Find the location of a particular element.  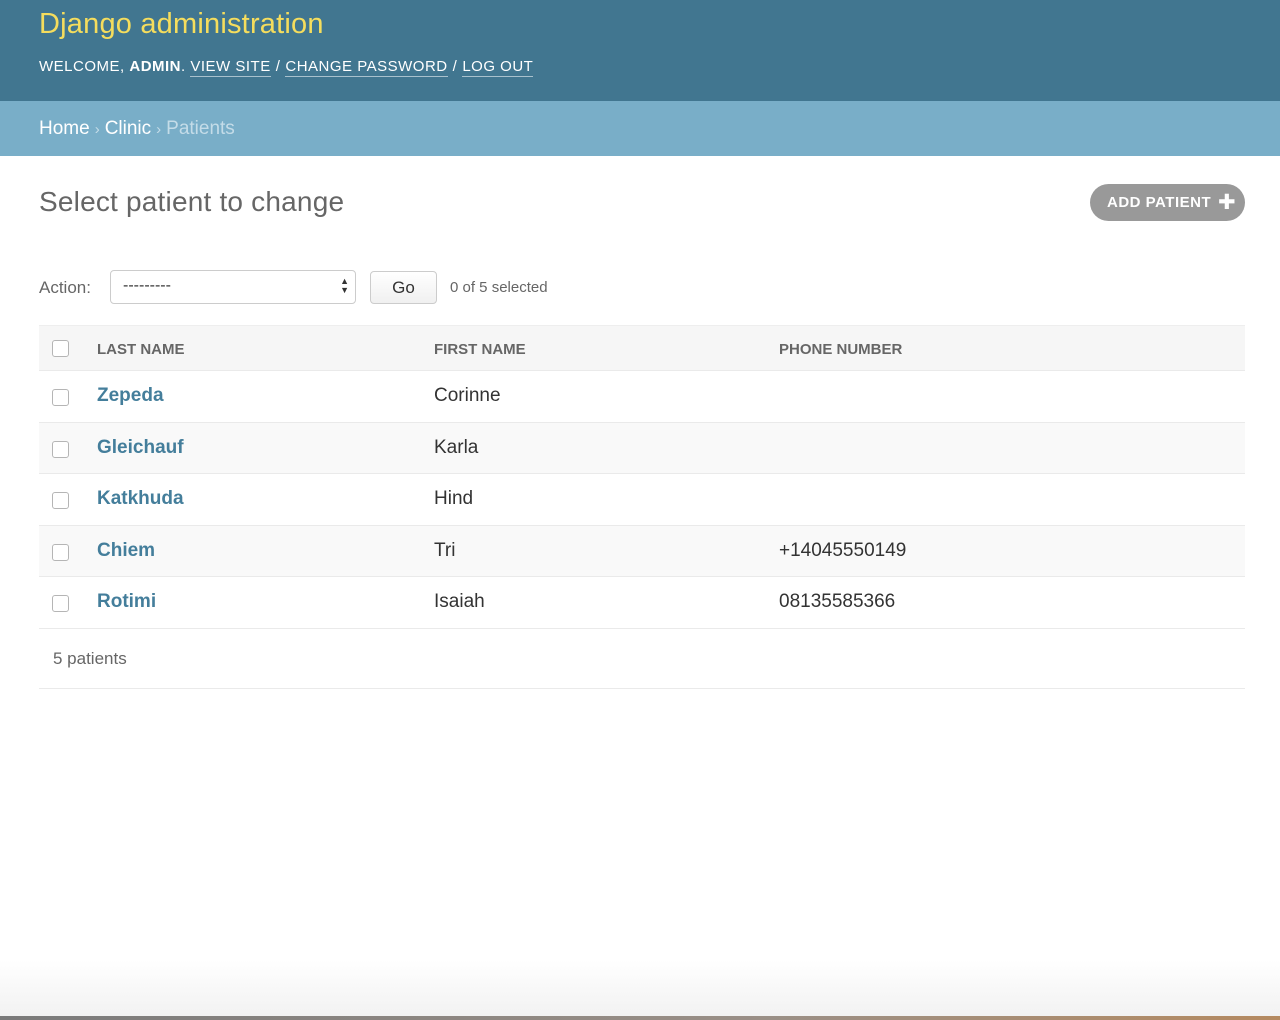

window-bottom-shade is located at coordinates (640, 990).